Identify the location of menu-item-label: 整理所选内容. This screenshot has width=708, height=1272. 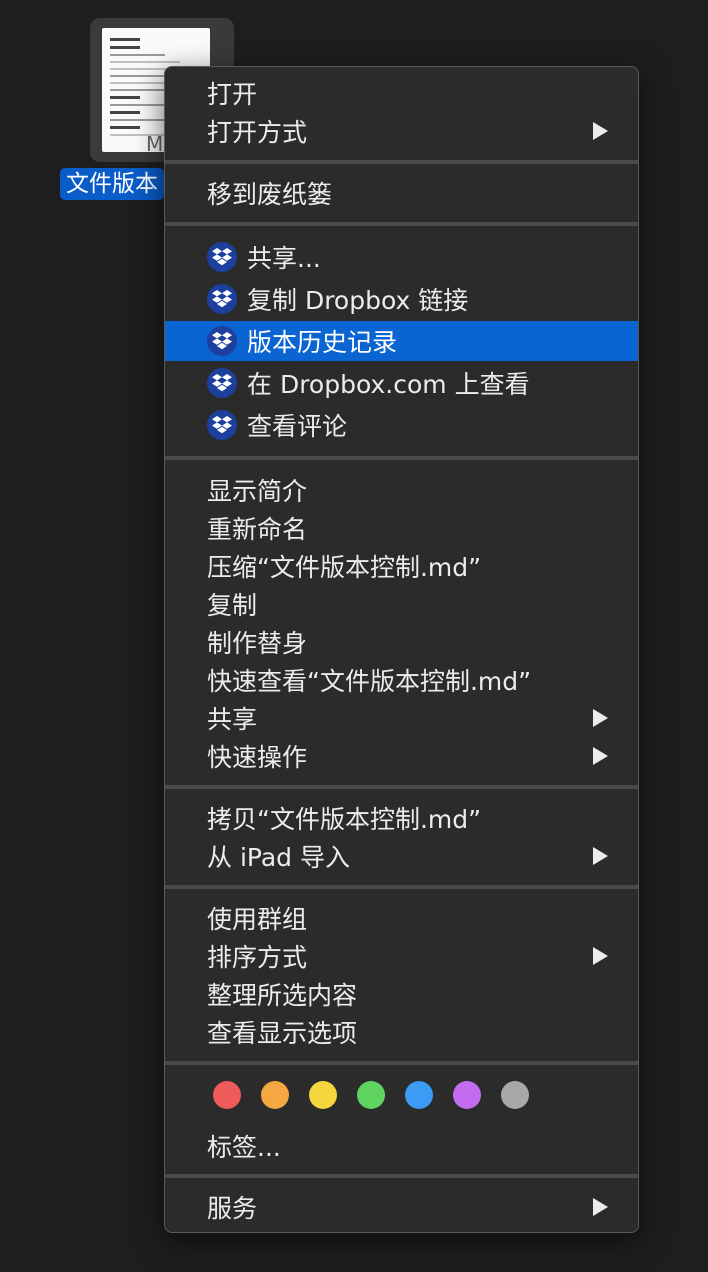
(282, 995).